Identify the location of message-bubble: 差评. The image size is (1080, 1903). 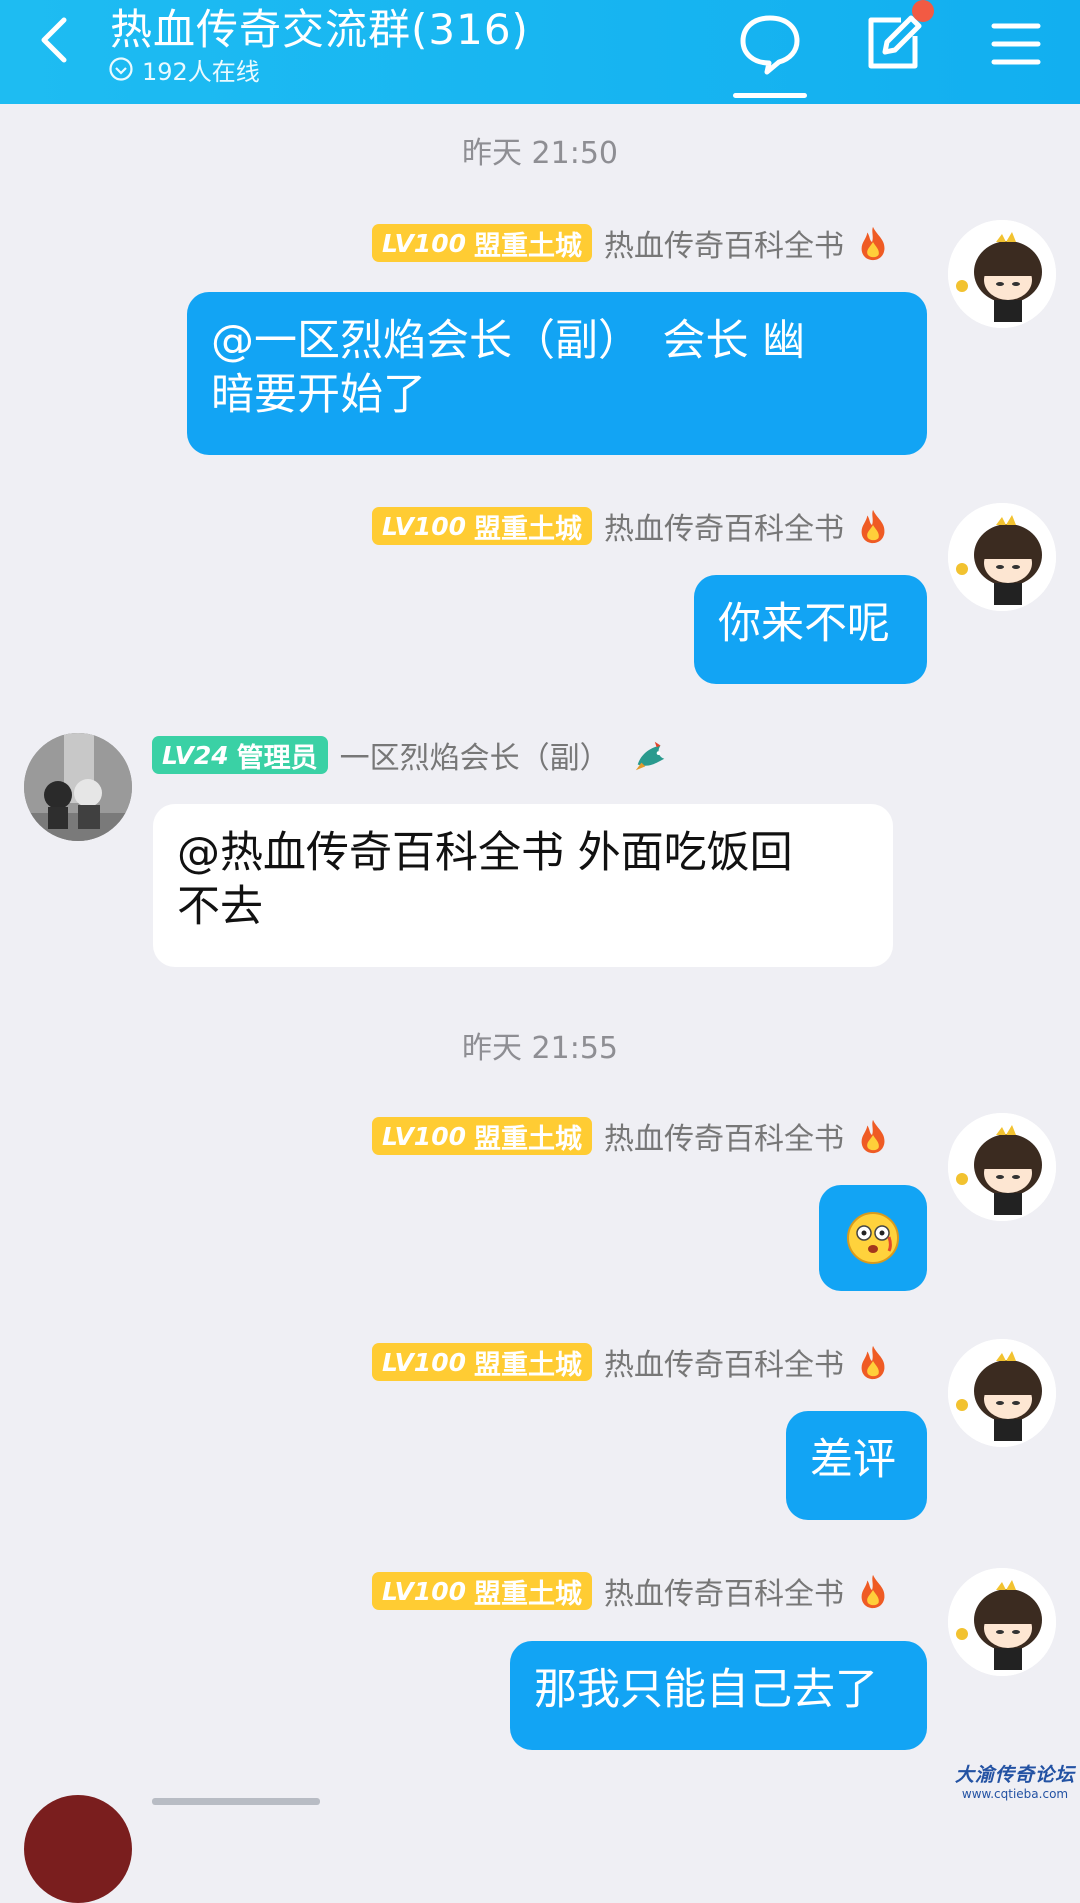
(856, 1465).